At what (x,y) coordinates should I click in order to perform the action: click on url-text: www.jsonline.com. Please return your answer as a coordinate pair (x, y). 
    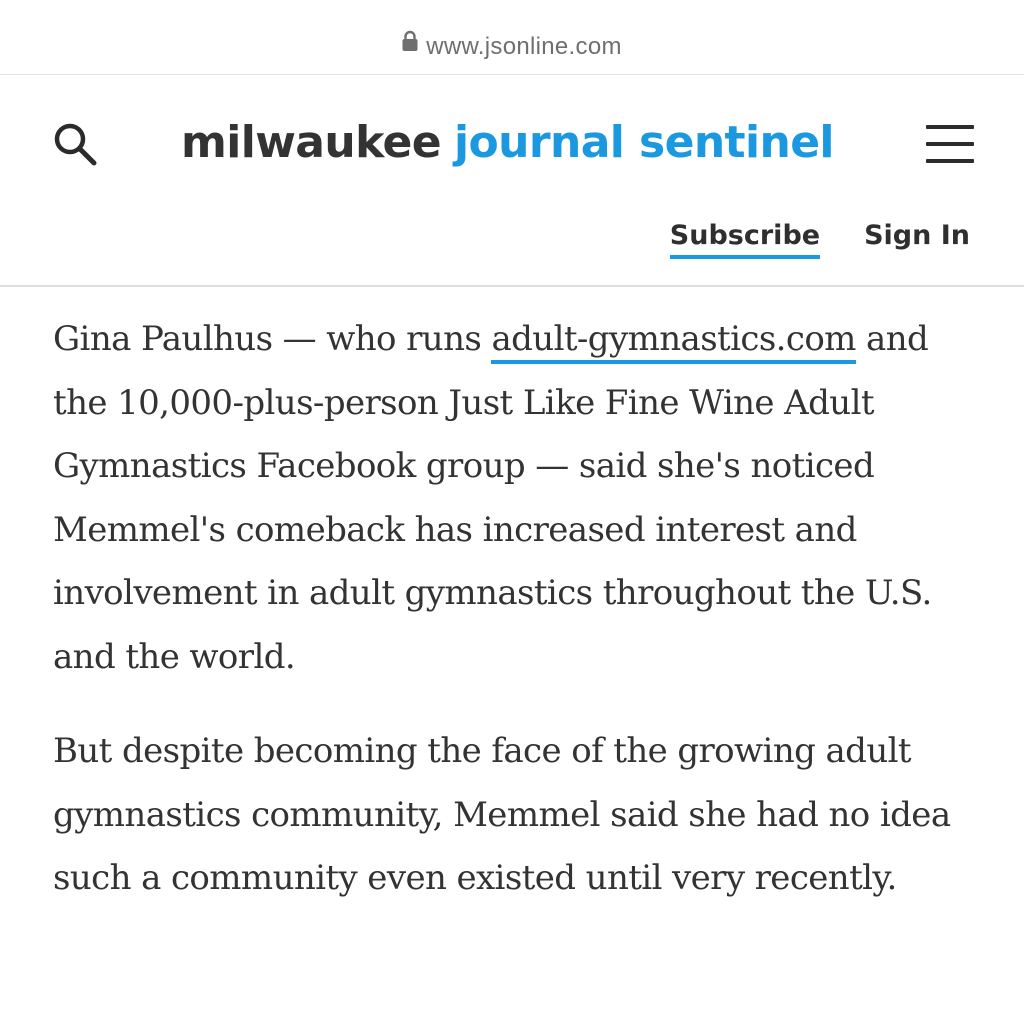
    Looking at the image, I should click on (524, 46).